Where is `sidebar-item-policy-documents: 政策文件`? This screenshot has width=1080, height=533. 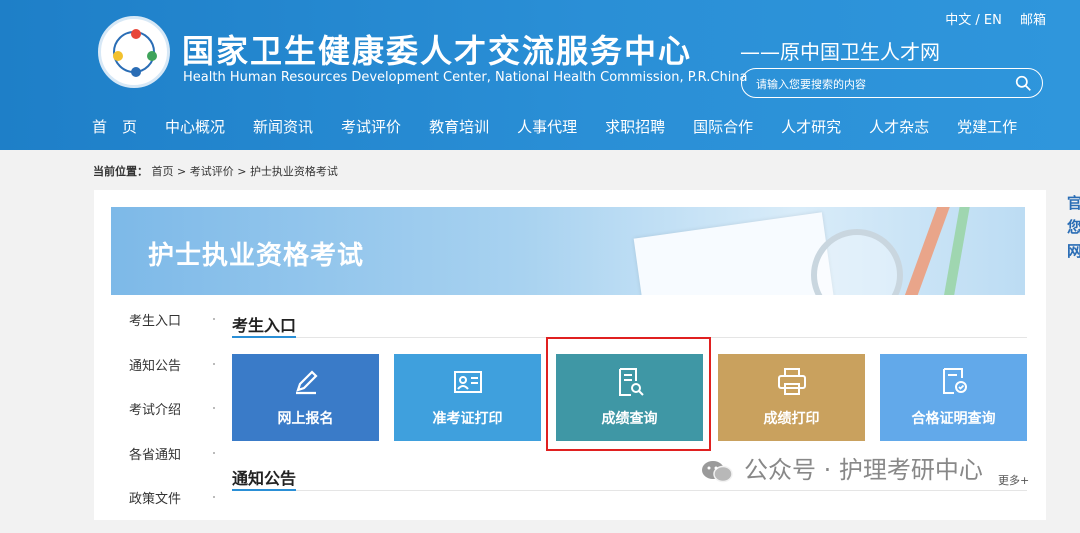
sidebar-item-policy-documents: 政策文件 is located at coordinates (163, 510).